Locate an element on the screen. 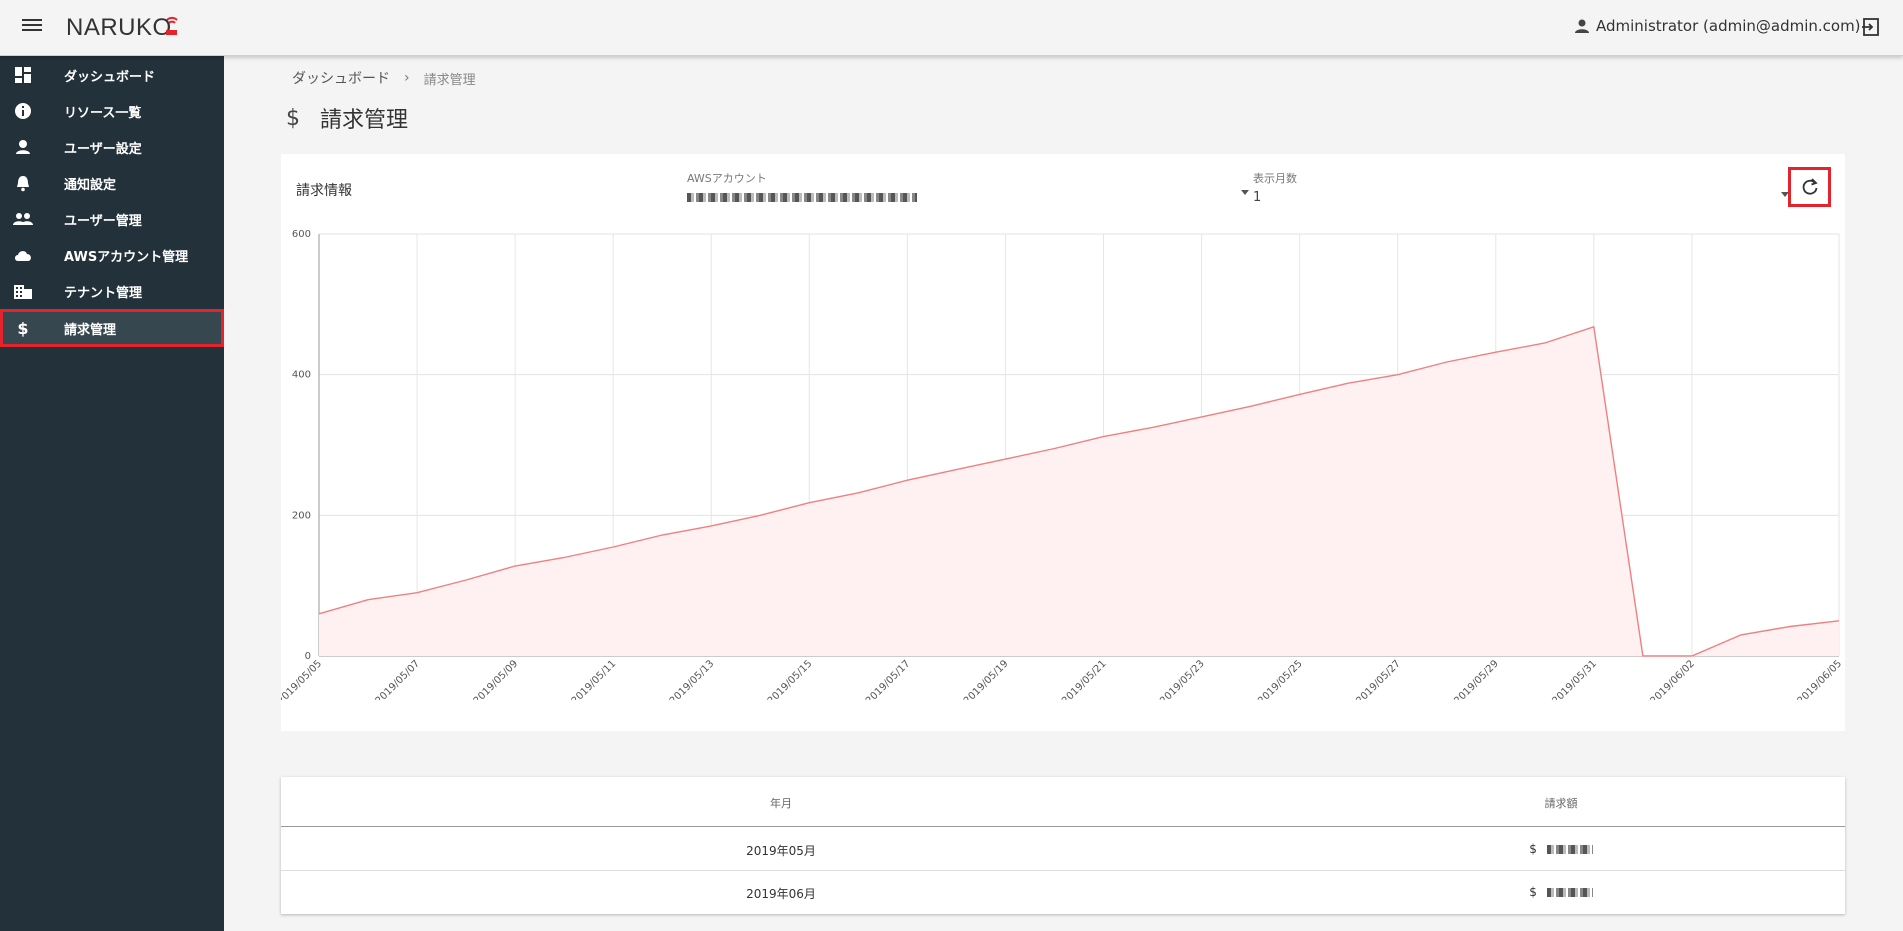 This screenshot has width=1903, height=931. people-icon is located at coordinates (23, 219).